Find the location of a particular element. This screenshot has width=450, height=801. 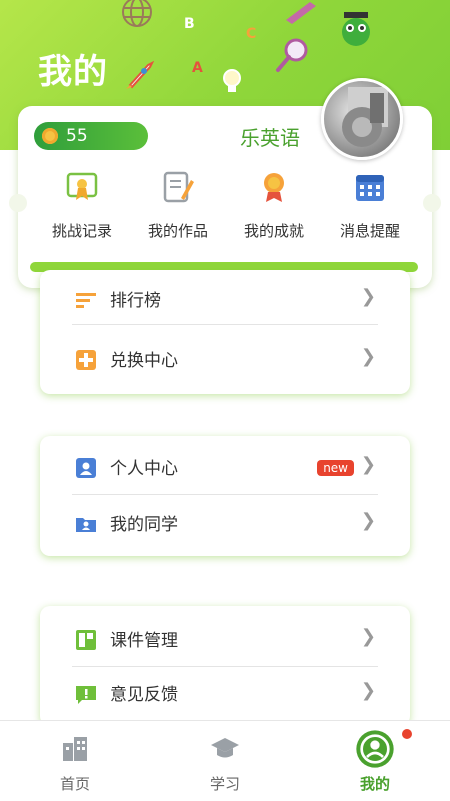

tab-label: 我的 is located at coordinates (374, 784).